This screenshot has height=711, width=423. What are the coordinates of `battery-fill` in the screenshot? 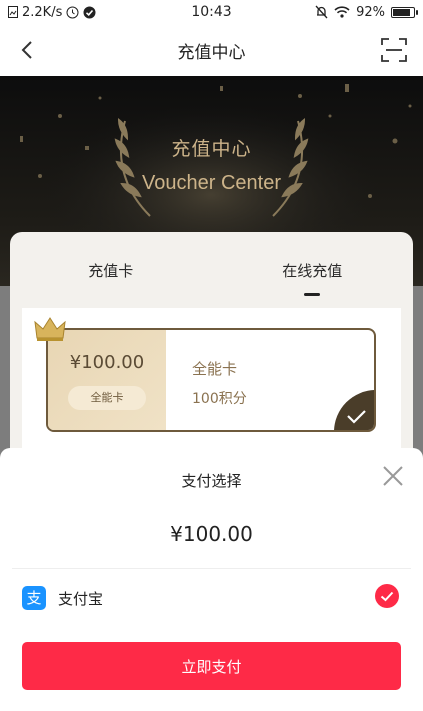 It's located at (401, 12).